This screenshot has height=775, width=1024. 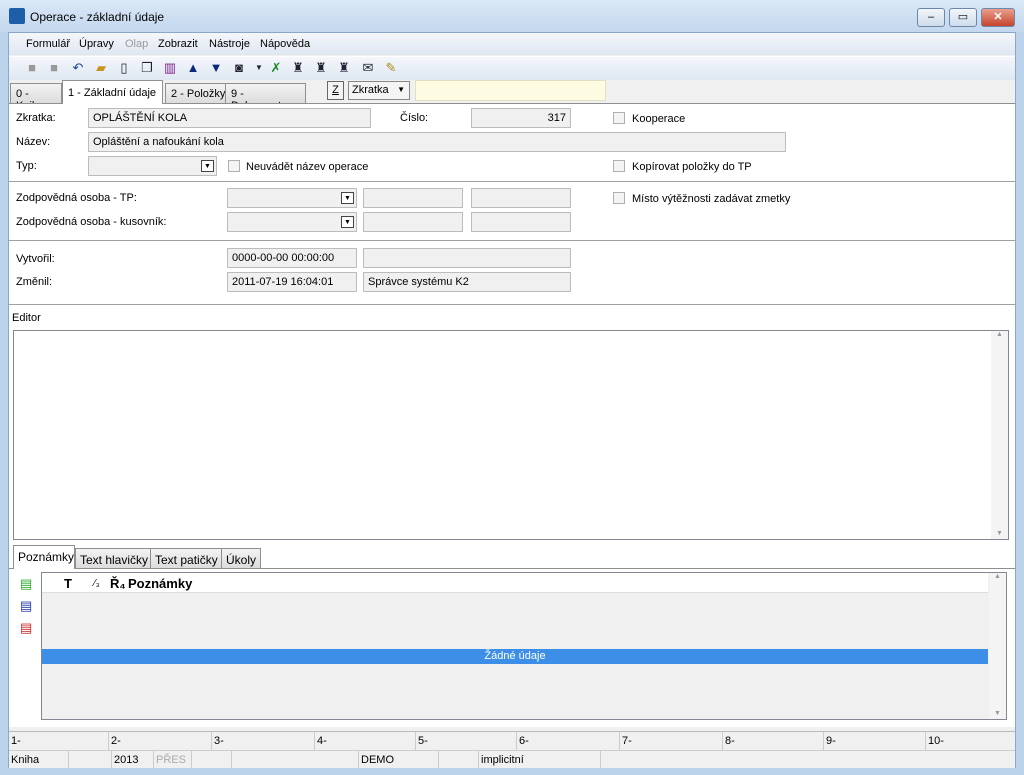 What do you see at coordinates (437, 142) in the screenshot?
I see `nazev-field: Opláštění a nafoukání kola` at bounding box center [437, 142].